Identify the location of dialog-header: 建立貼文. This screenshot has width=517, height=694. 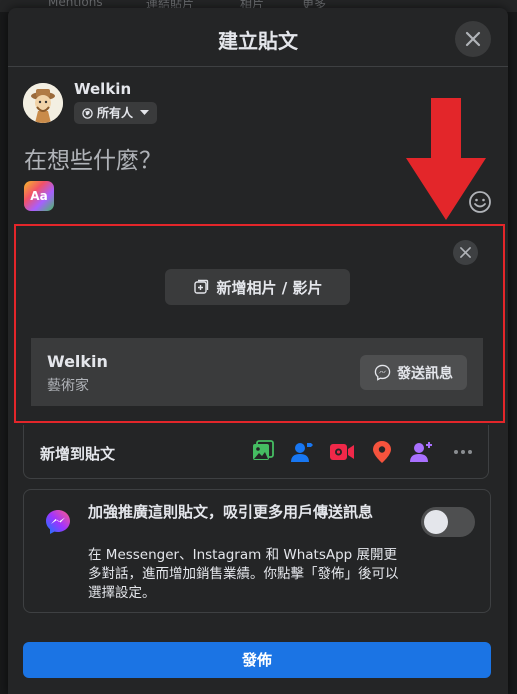
(258, 37).